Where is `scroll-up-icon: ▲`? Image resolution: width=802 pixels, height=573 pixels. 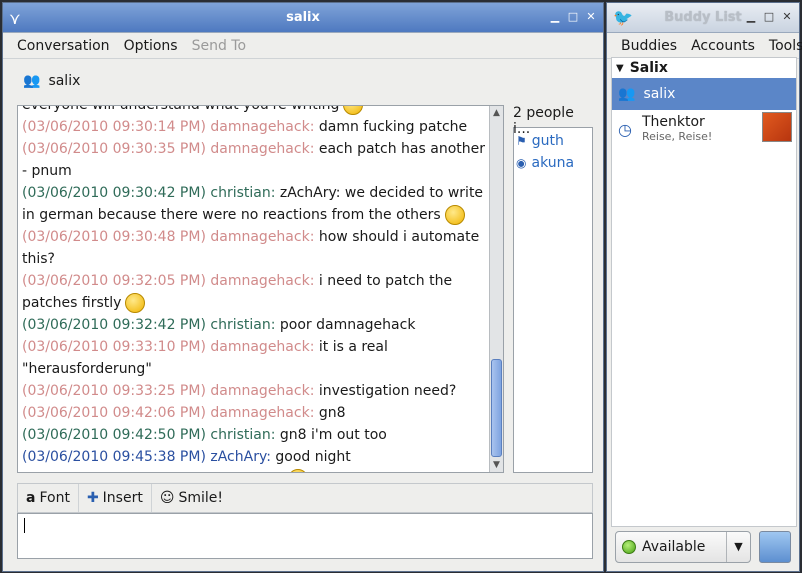 scroll-up-icon: ▲ is located at coordinates (496, 113).